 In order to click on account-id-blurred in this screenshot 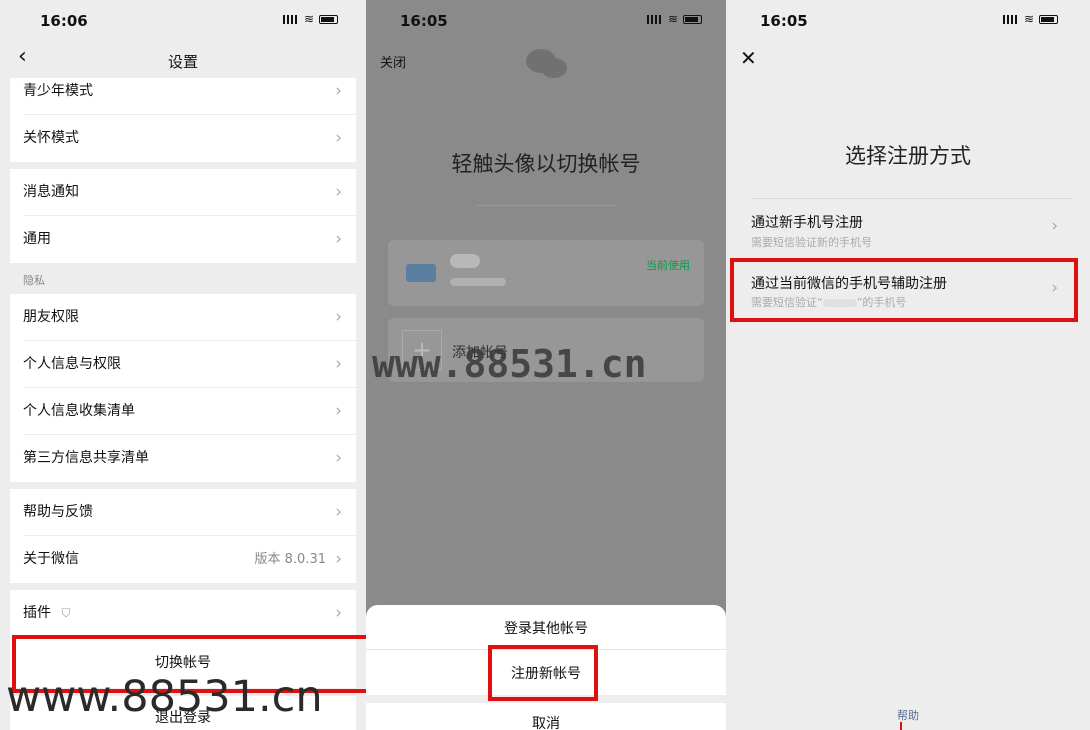, I will do `click(478, 282)`.